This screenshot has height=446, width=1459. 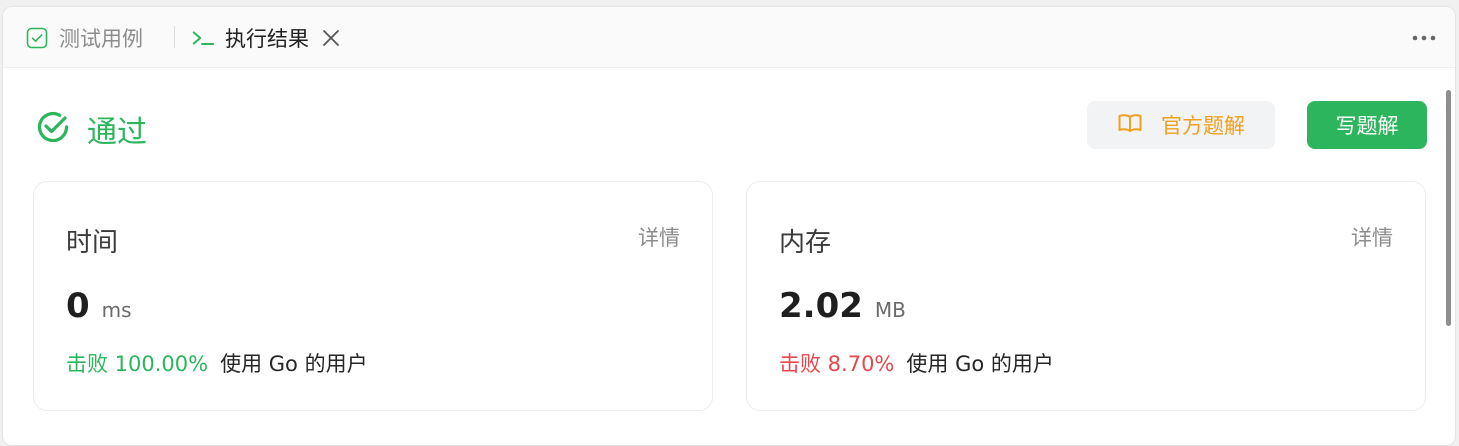 What do you see at coordinates (174, 37) in the screenshot?
I see `tab-divider` at bounding box center [174, 37].